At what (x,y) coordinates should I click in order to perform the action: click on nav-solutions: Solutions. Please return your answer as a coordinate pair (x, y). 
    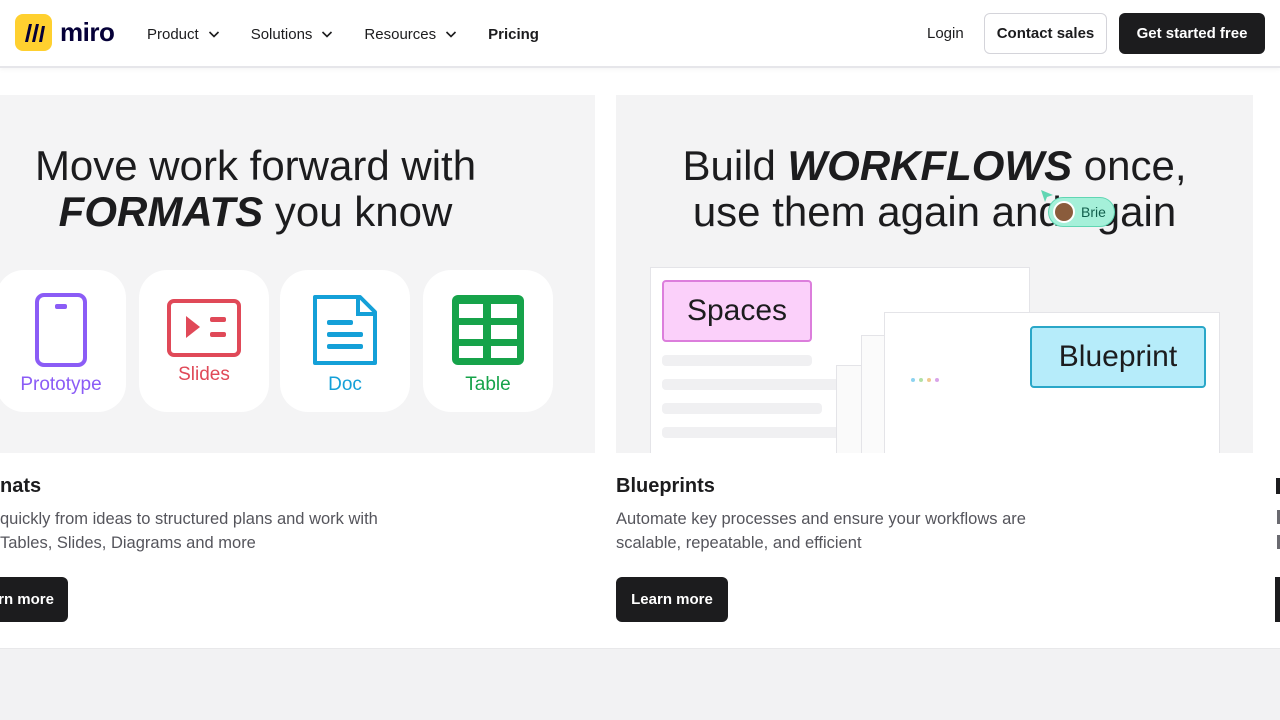
    Looking at the image, I should click on (293, 34).